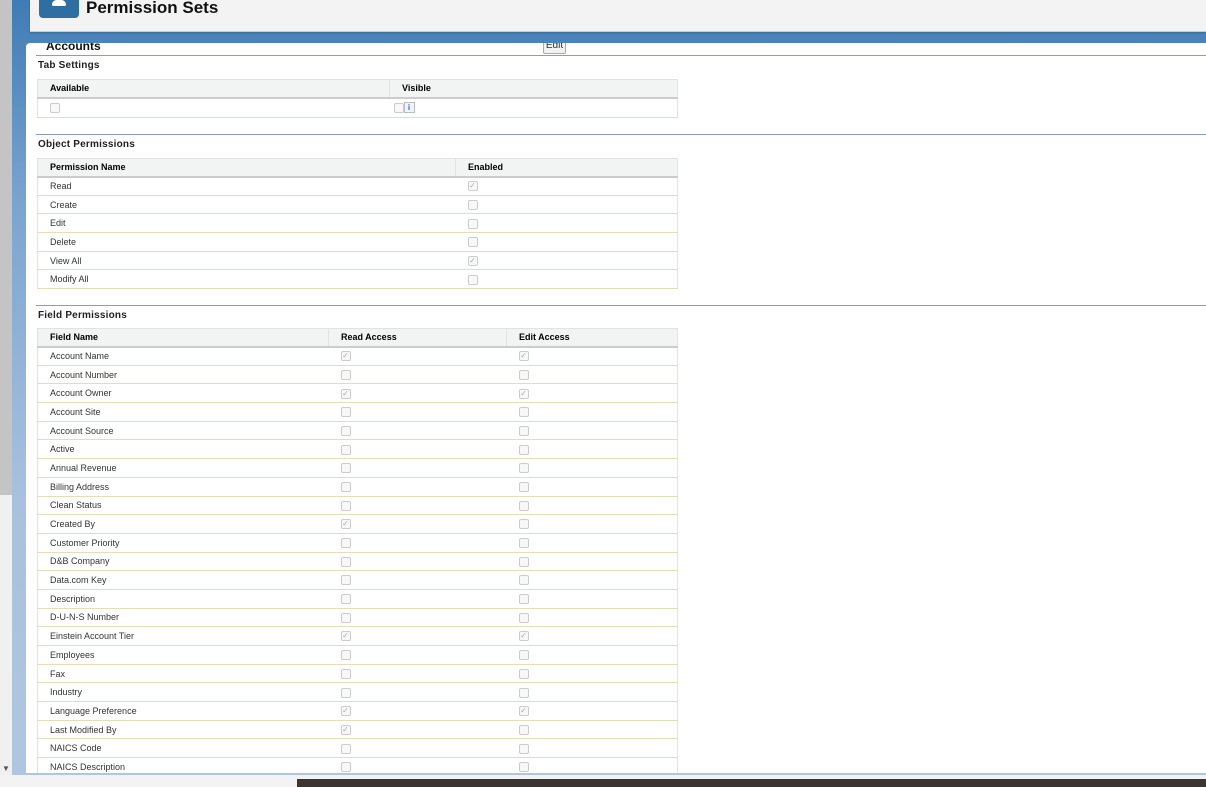  I want to click on field-name: Einstein Account Tier, so click(183, 636).